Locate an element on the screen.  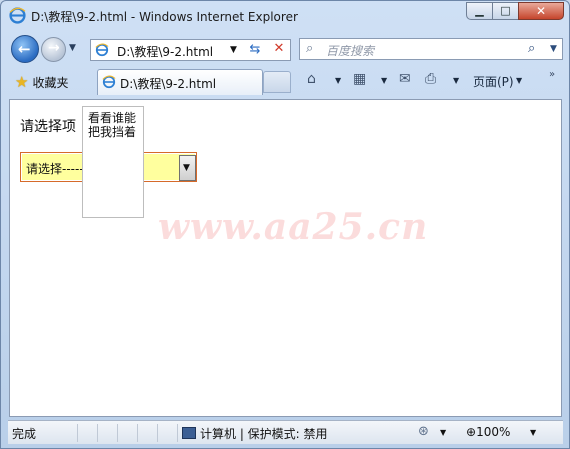
page-menu-button: 页面(P) is located at coordinates (493, 81).